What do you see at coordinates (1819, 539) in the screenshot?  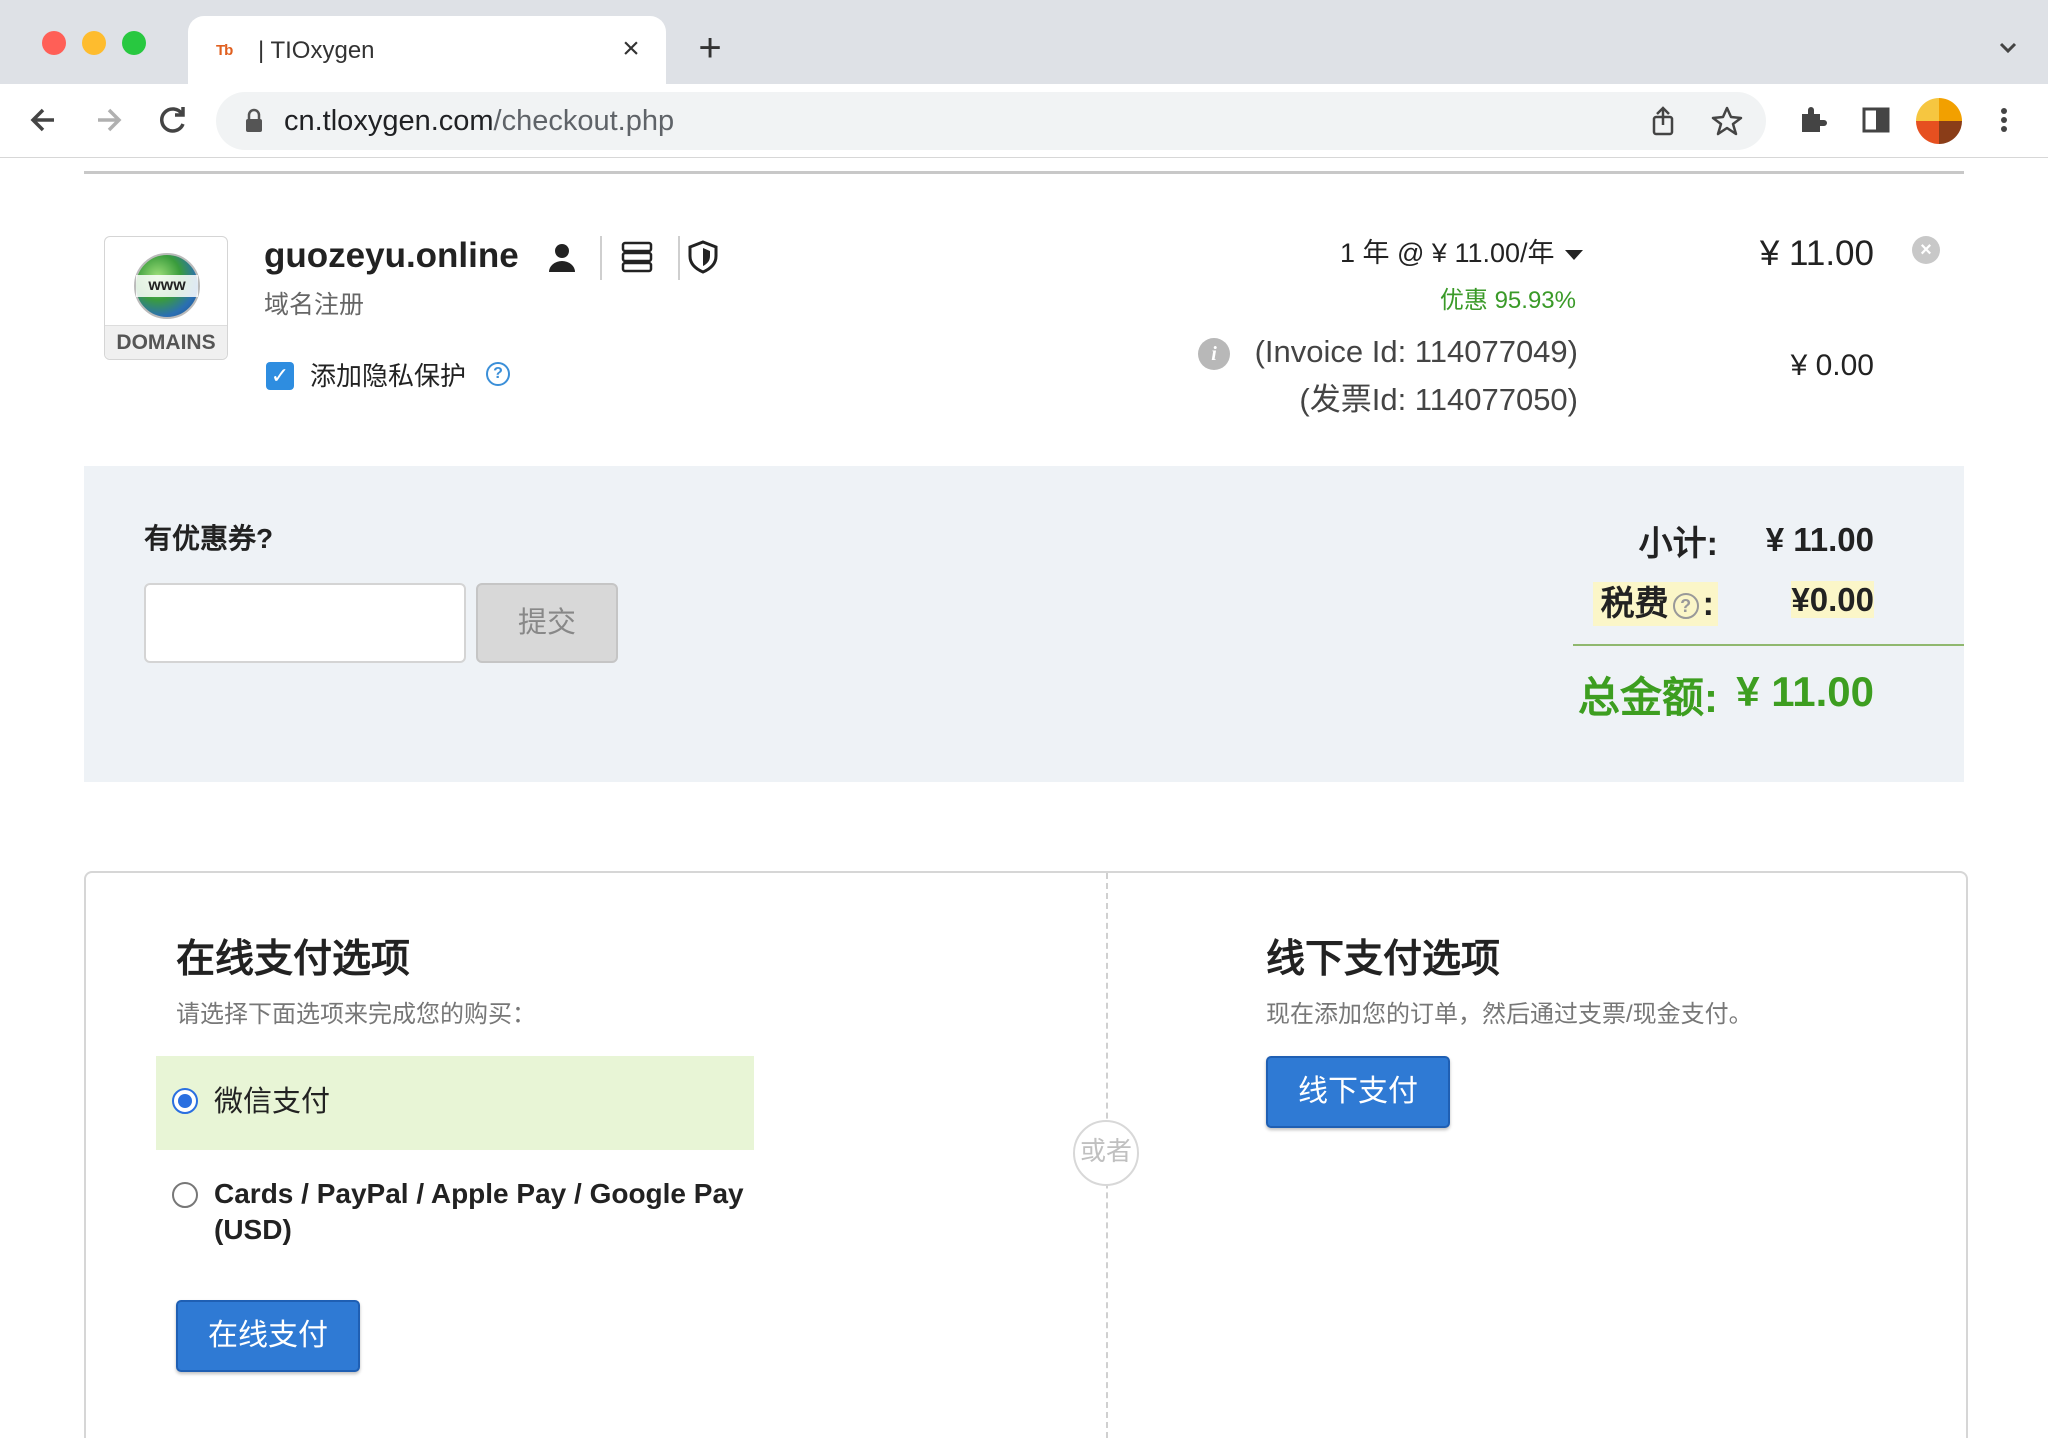 I see `subtotal-value: ¥ 11.00` at bounding box center [1819, 539].